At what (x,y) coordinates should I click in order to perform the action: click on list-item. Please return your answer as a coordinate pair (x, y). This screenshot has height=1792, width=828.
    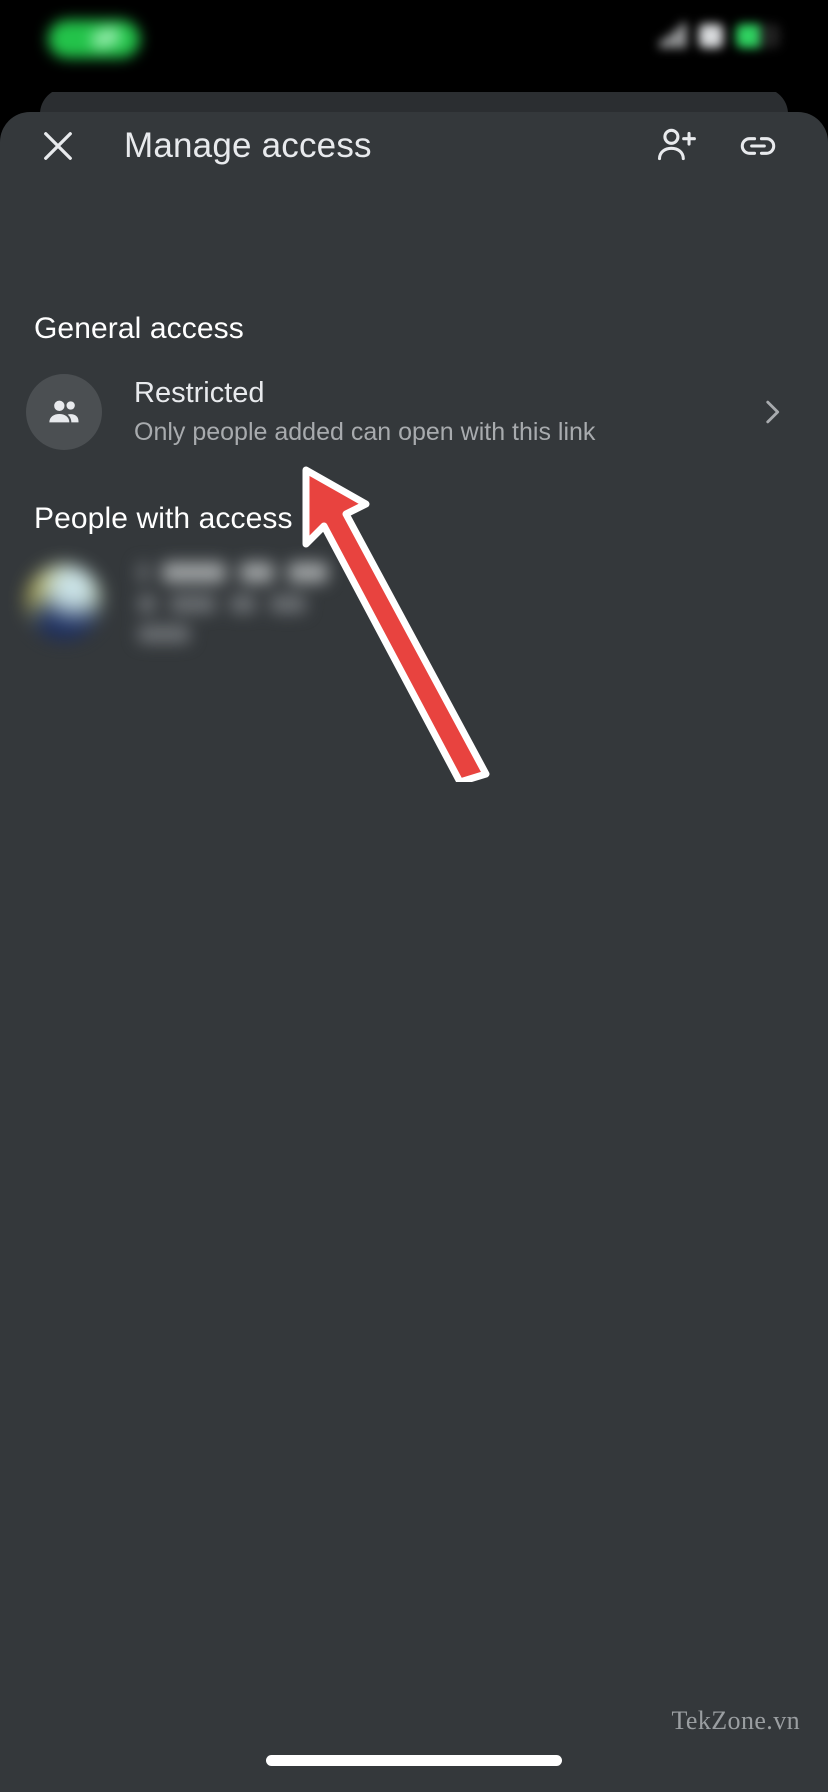
    Looking at the image, I should click on (280, 621).